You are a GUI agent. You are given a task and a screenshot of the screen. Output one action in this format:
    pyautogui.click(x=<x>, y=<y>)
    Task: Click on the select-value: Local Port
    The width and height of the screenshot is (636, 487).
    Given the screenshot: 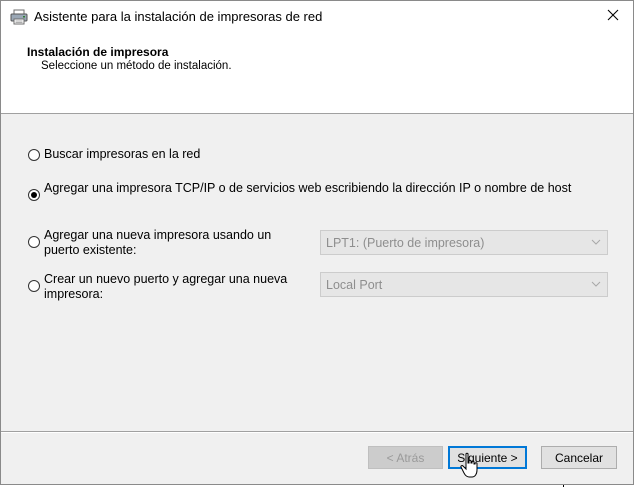 What is the action you would take?
    pyautogui.click(x=354, y=285)
    